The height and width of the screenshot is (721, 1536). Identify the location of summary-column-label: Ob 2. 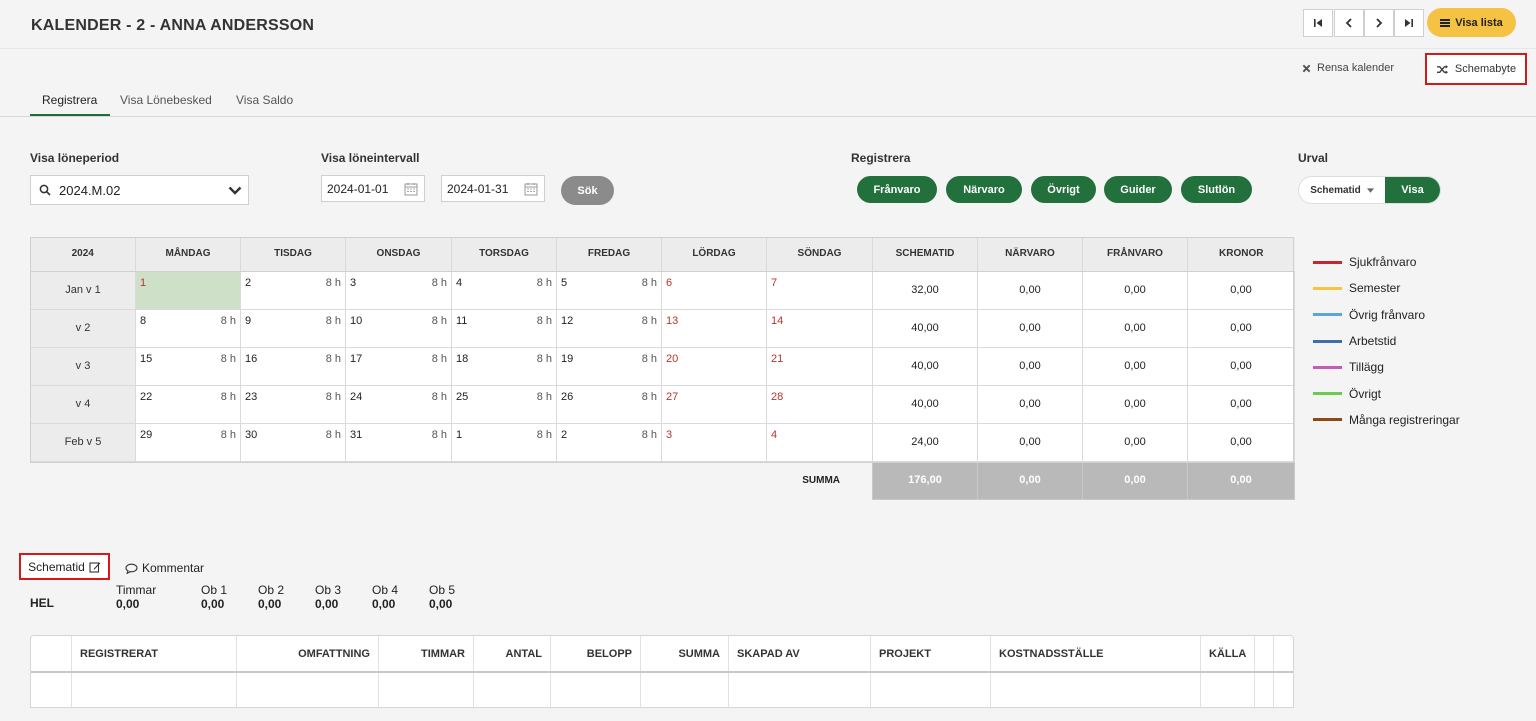
(271, 590).